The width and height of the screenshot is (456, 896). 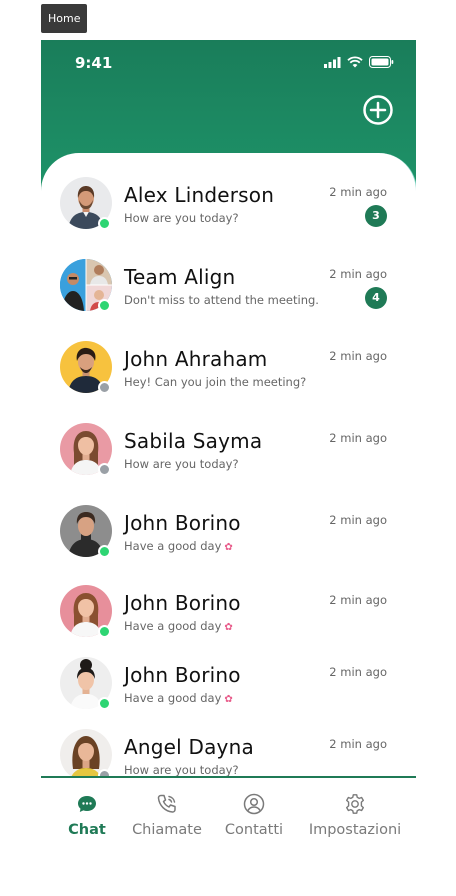 What do you see at coordinates (87, 804) in the screenshot?
I see `chat-bubble-icon` at bounding box center [87, 804].